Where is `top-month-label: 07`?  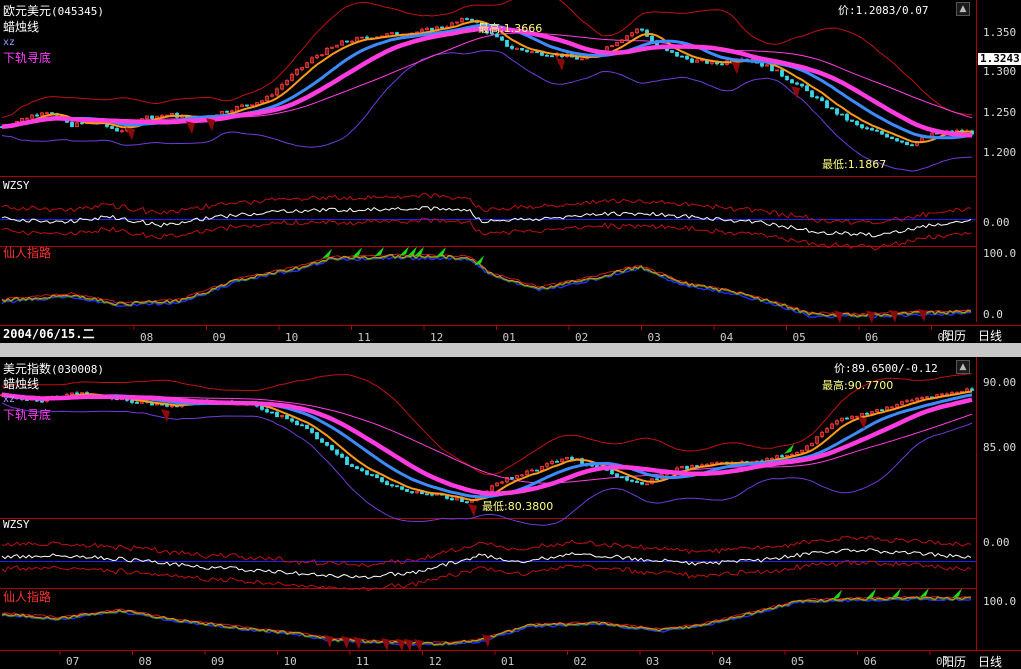 top-month-label: 07 is located at coordinates (944, 337).